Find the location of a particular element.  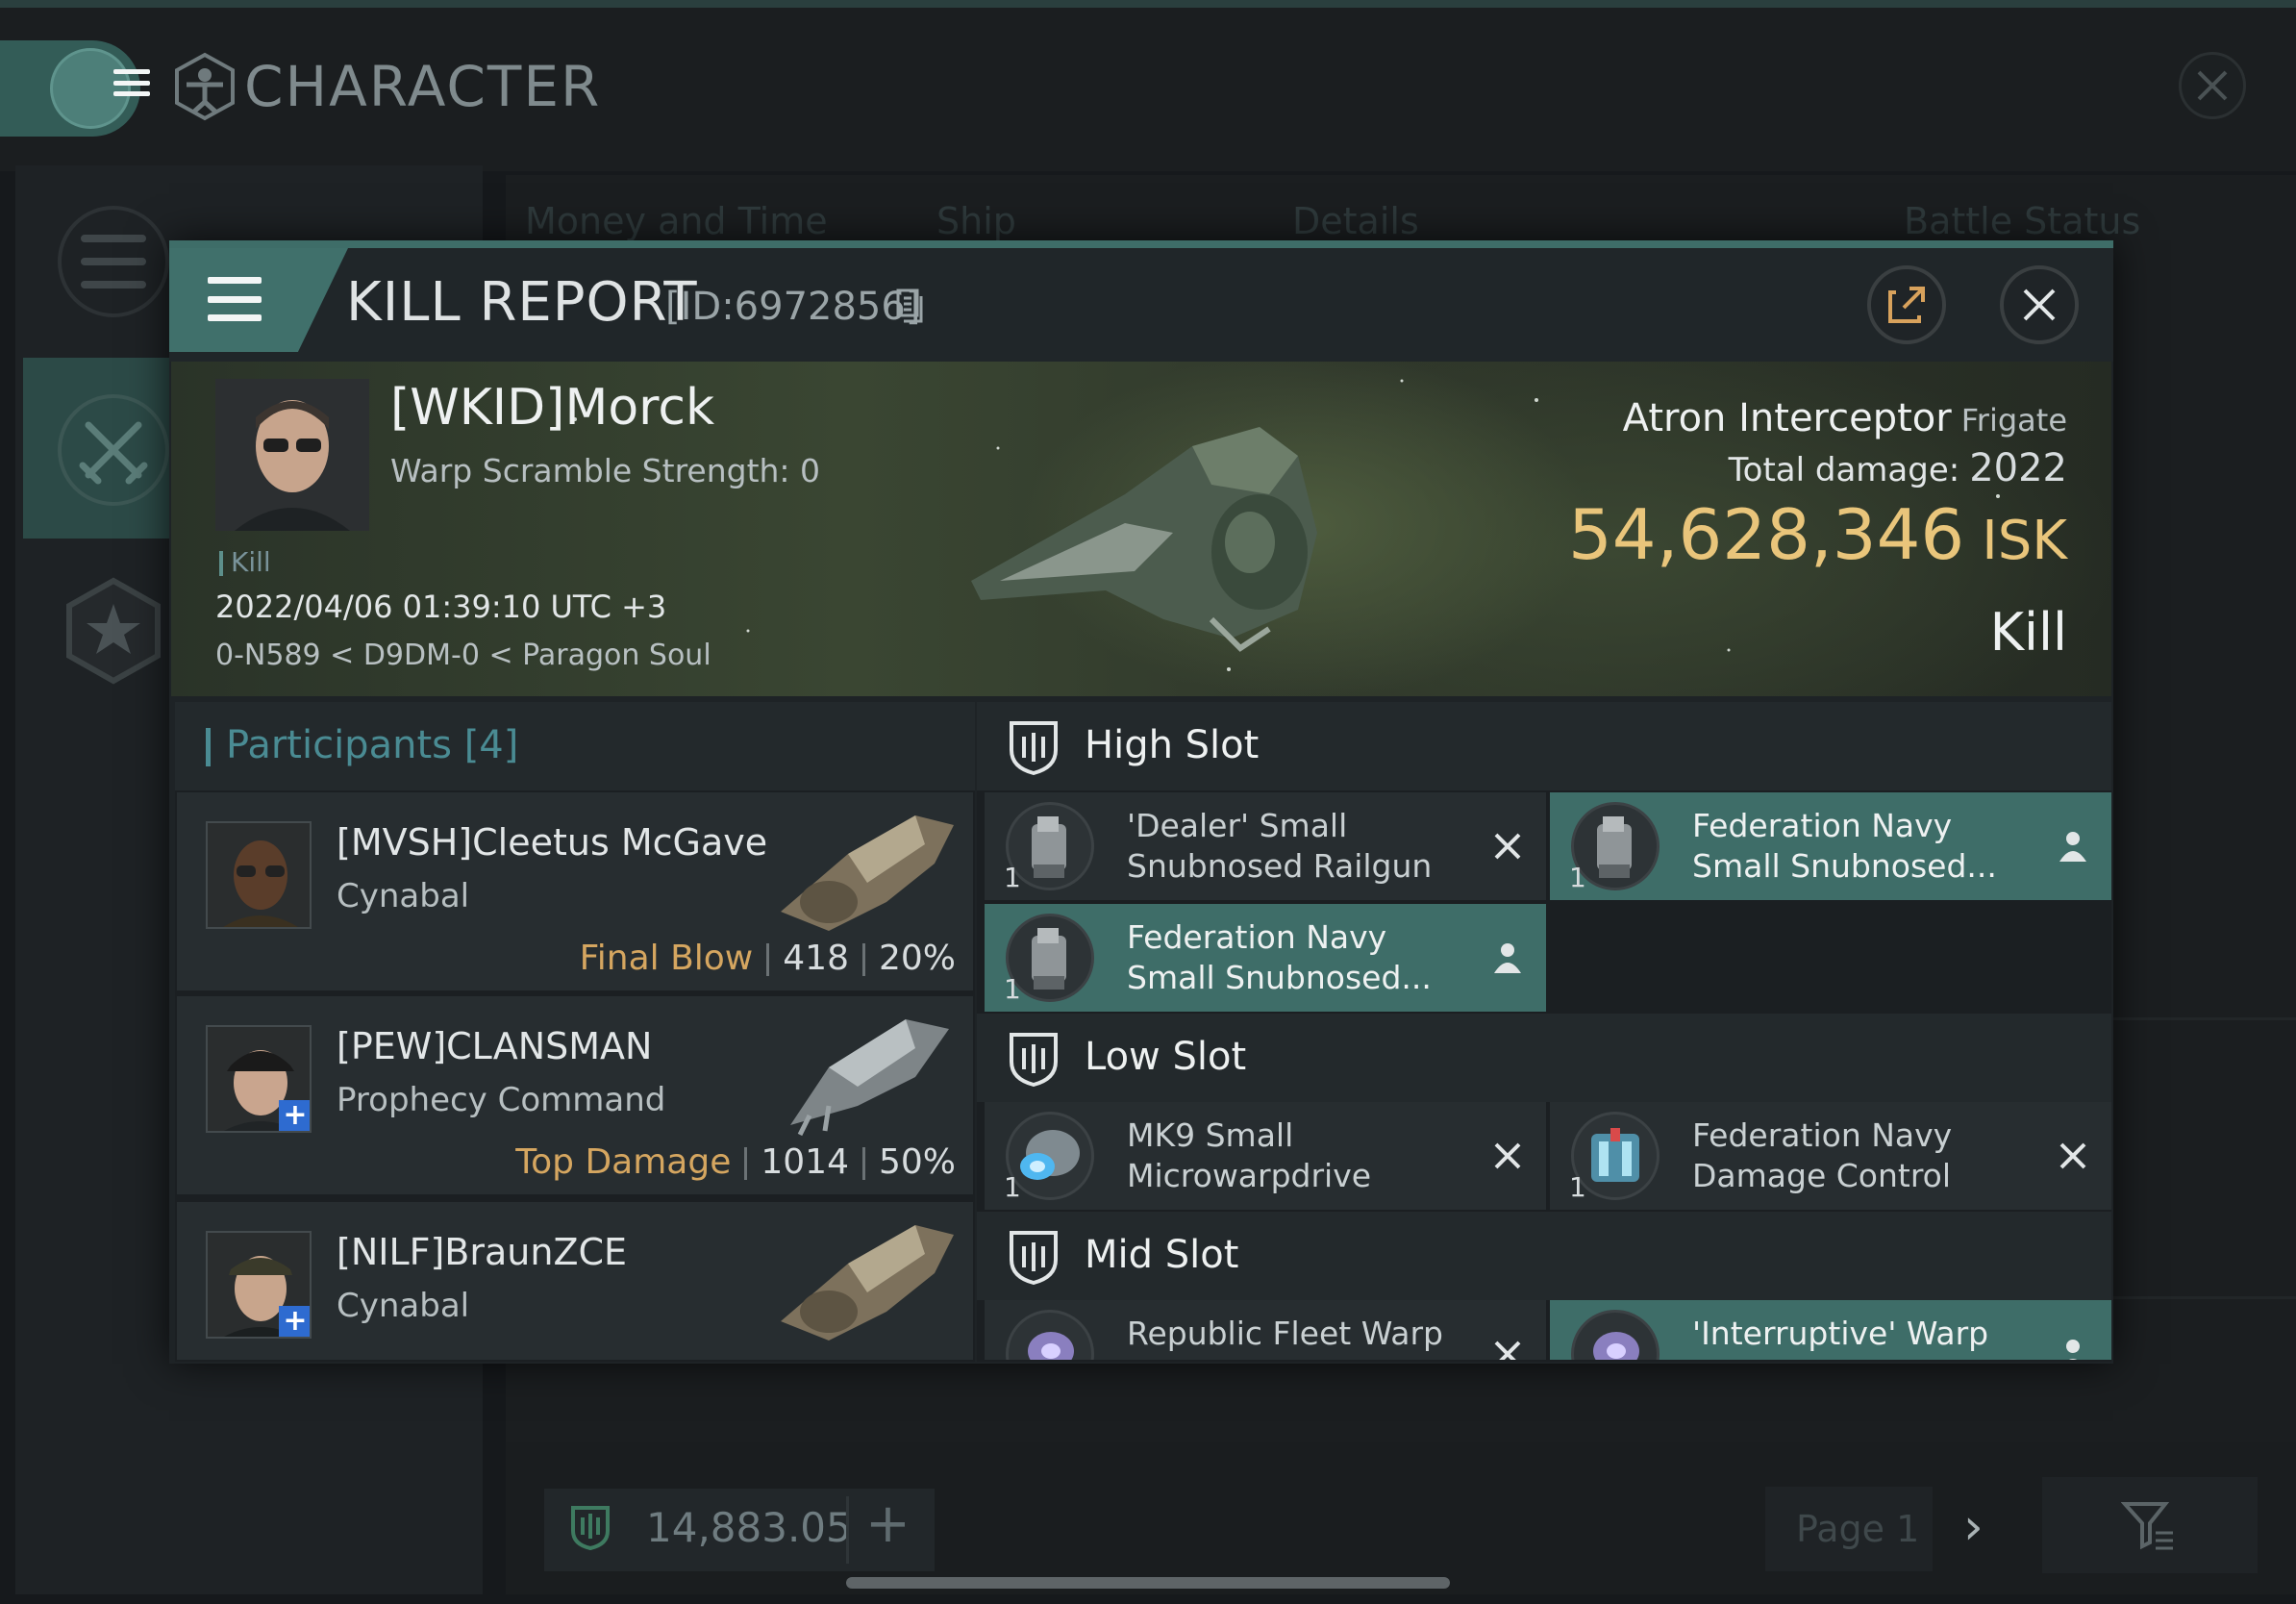

mid-slot-title: Mid Slot is located at coordinates (1162, 1255).